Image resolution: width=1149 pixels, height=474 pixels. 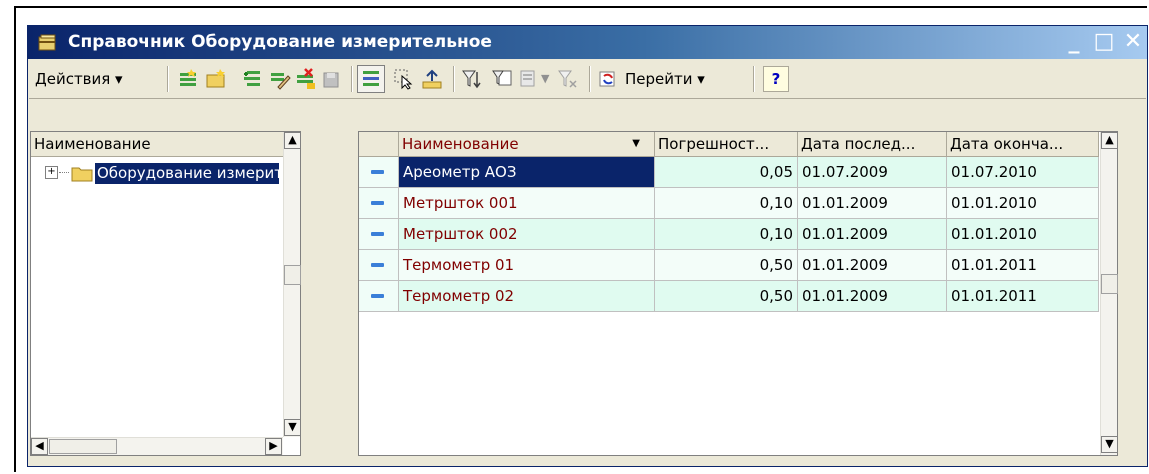 I want to click on table-vertical-scrollbar: ▲ ▼, so click(x=1109, y=293).